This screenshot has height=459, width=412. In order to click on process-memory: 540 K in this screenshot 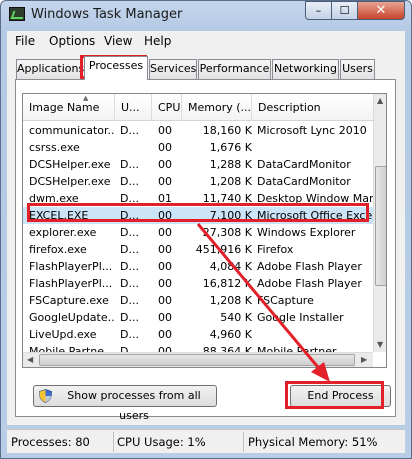, I will do `click(236, 317)`.